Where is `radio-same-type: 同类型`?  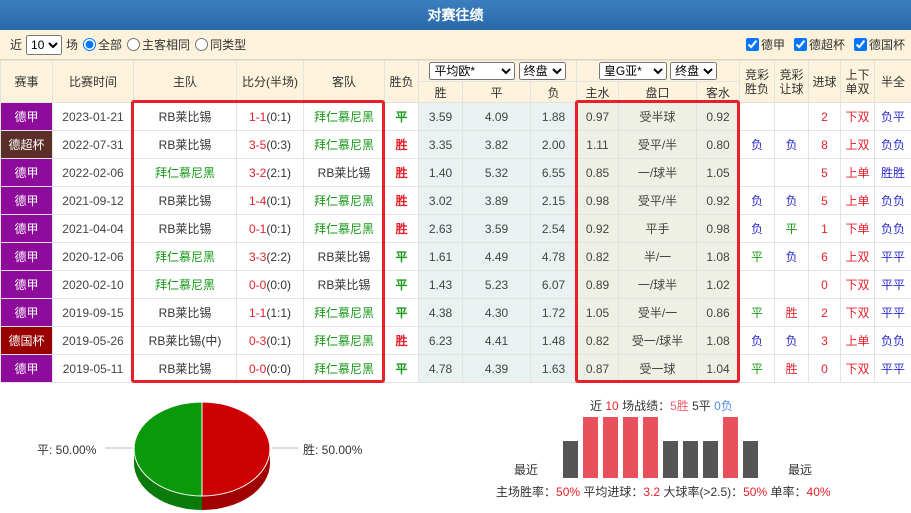
radio-same-type: 同类型 is located at coordinates (220, 44).